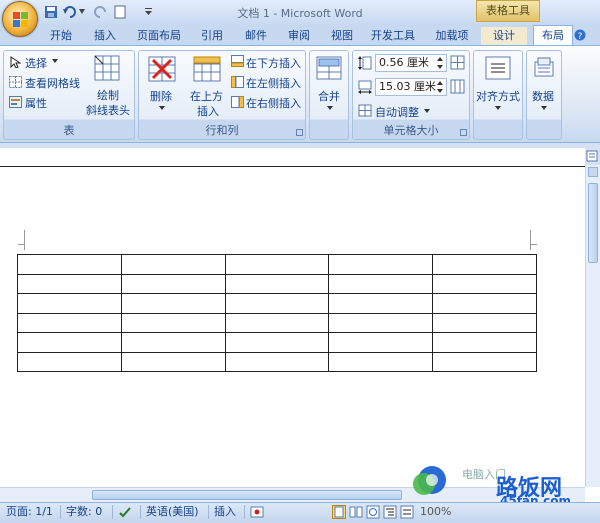 The width and height of the screenshot is (600, 523). I want to click on draw-header-line2: 斜线表头, so click(108, 110).